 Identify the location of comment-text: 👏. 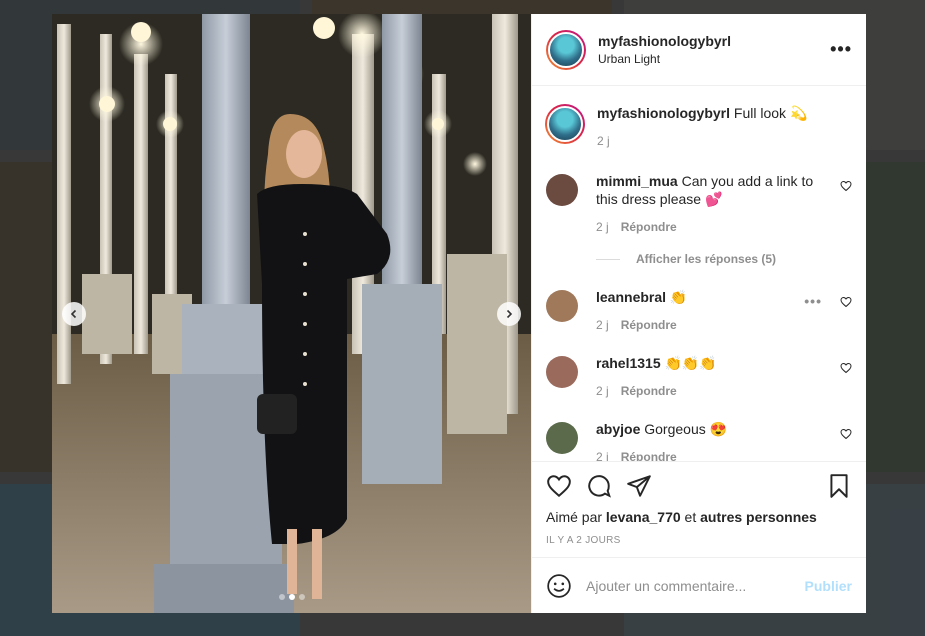
(678, 297).